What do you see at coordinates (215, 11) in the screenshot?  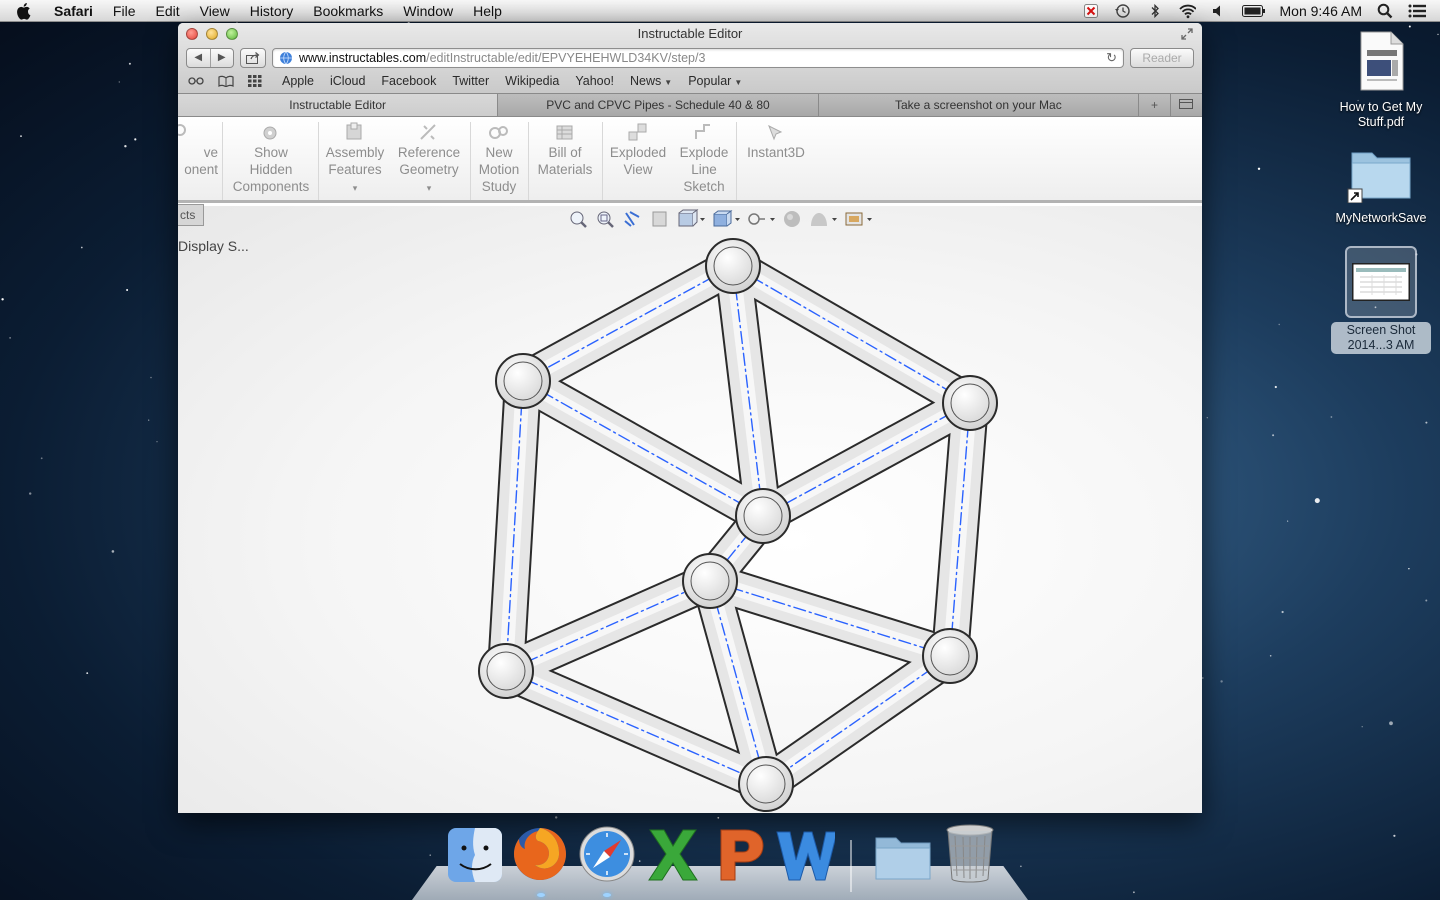 I see `menu-view: View` at bounding box center [215, 11].